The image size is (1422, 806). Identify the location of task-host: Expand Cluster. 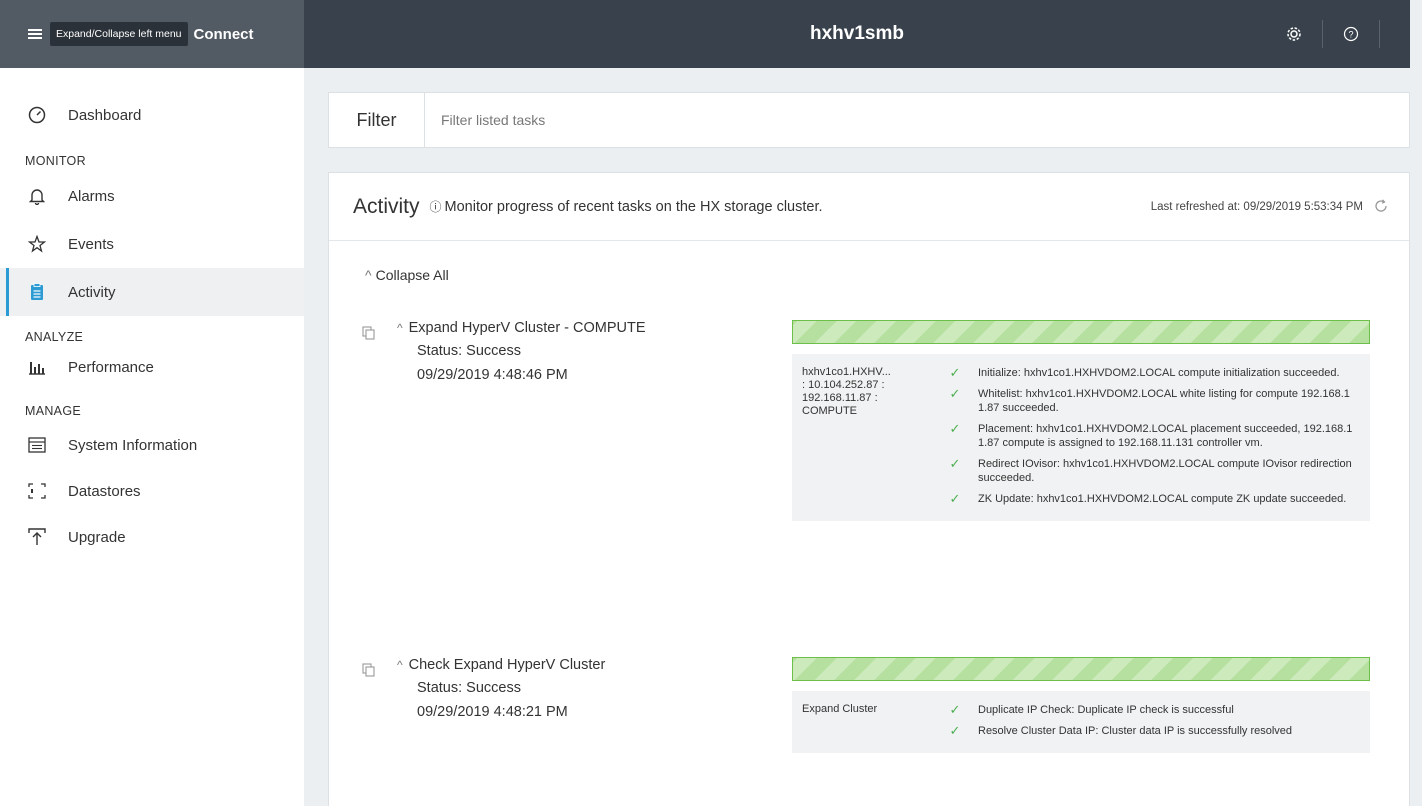
(862, 724).